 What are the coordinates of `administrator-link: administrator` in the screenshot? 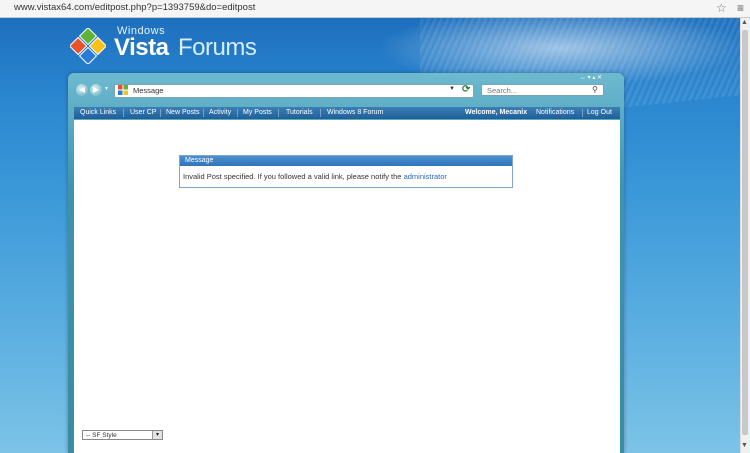 It's located at (425, 176).